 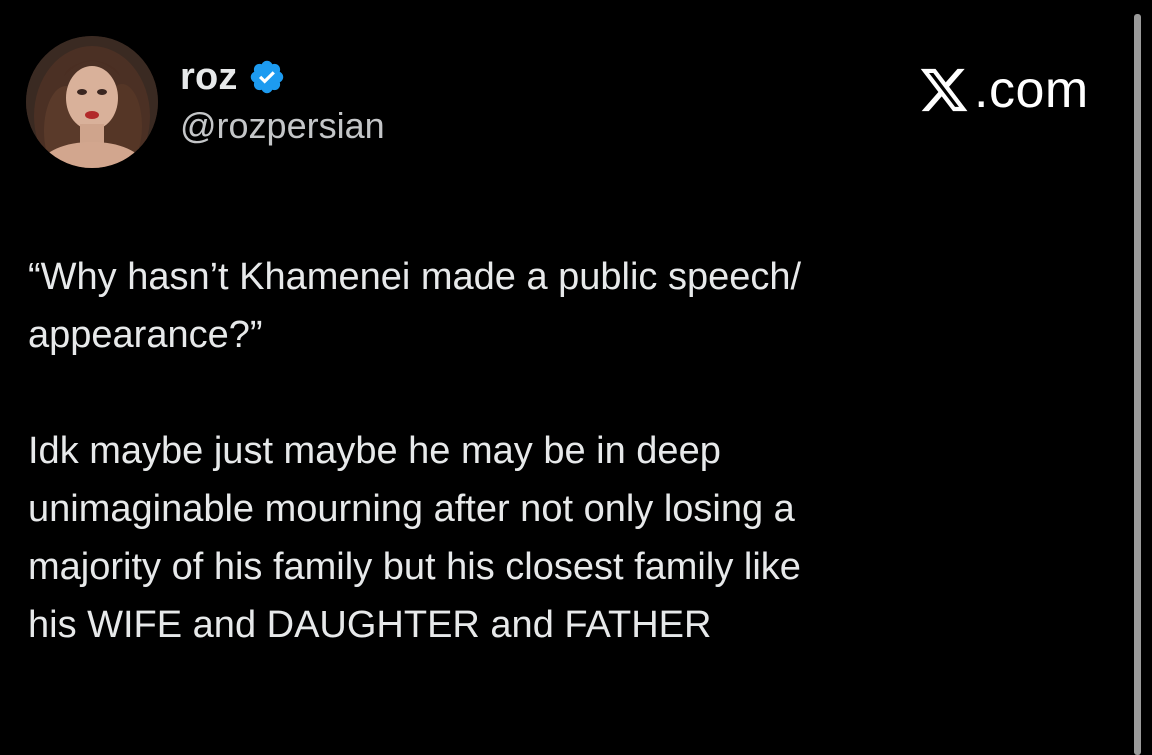 I want to click on avatar, so click(x=92, y=102).